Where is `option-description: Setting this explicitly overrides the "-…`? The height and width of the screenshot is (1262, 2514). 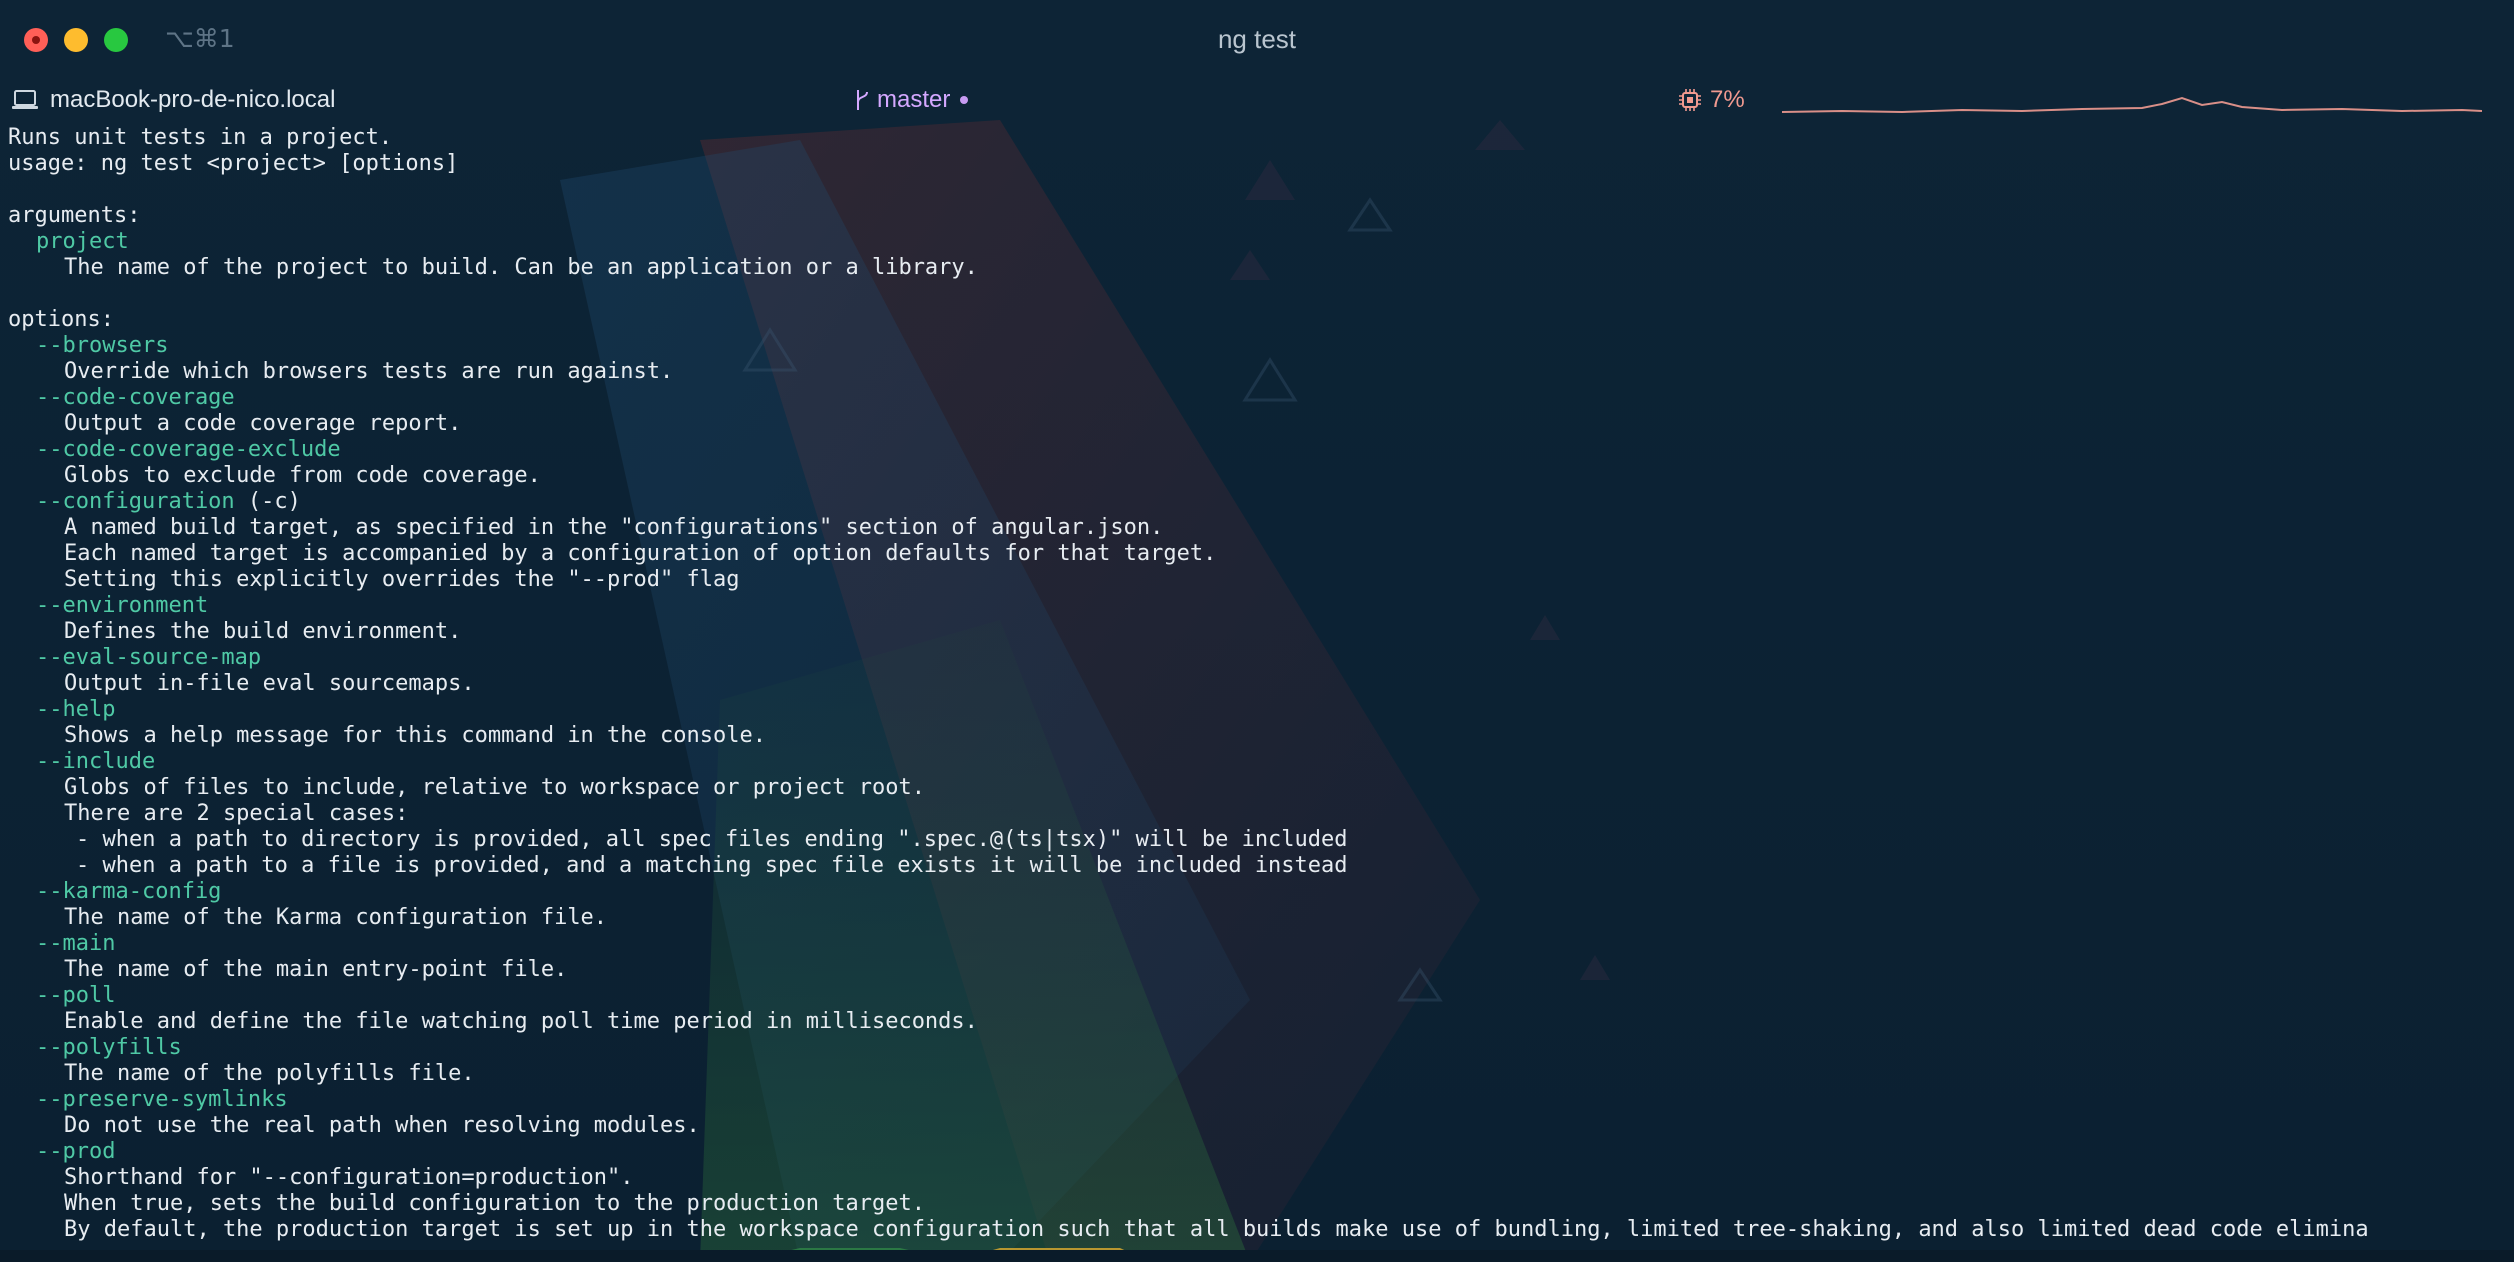
option-description: Setting this explicitly overrides the "-… is located at coordinates (402, 579).